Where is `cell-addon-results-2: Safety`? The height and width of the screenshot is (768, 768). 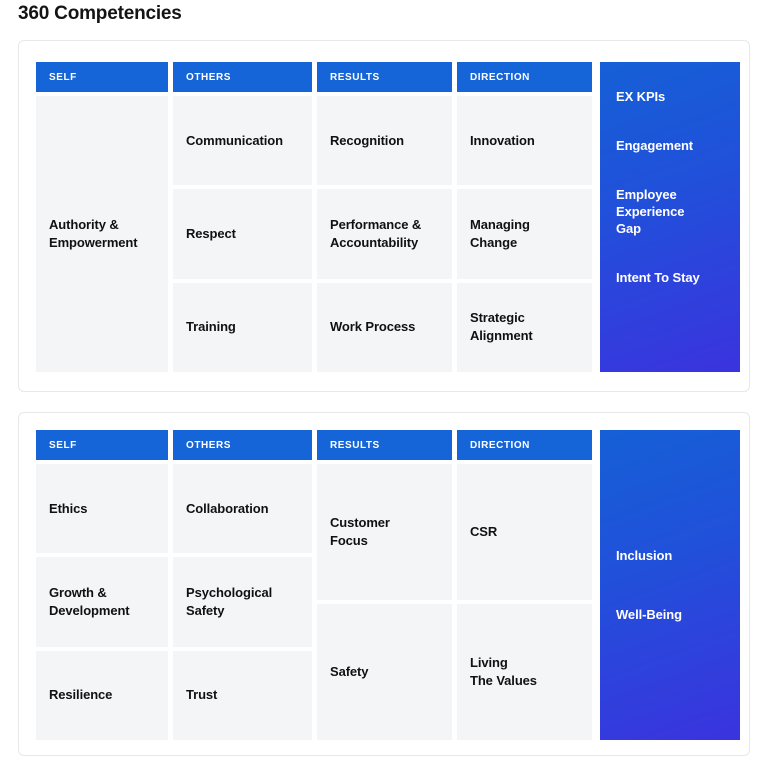 cell-addon-results-2: Safety is located at coordinates (384, 672).